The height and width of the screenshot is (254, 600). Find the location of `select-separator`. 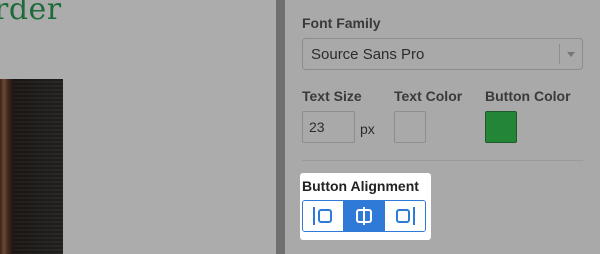

select-separator is located at coordinates (559, 54).